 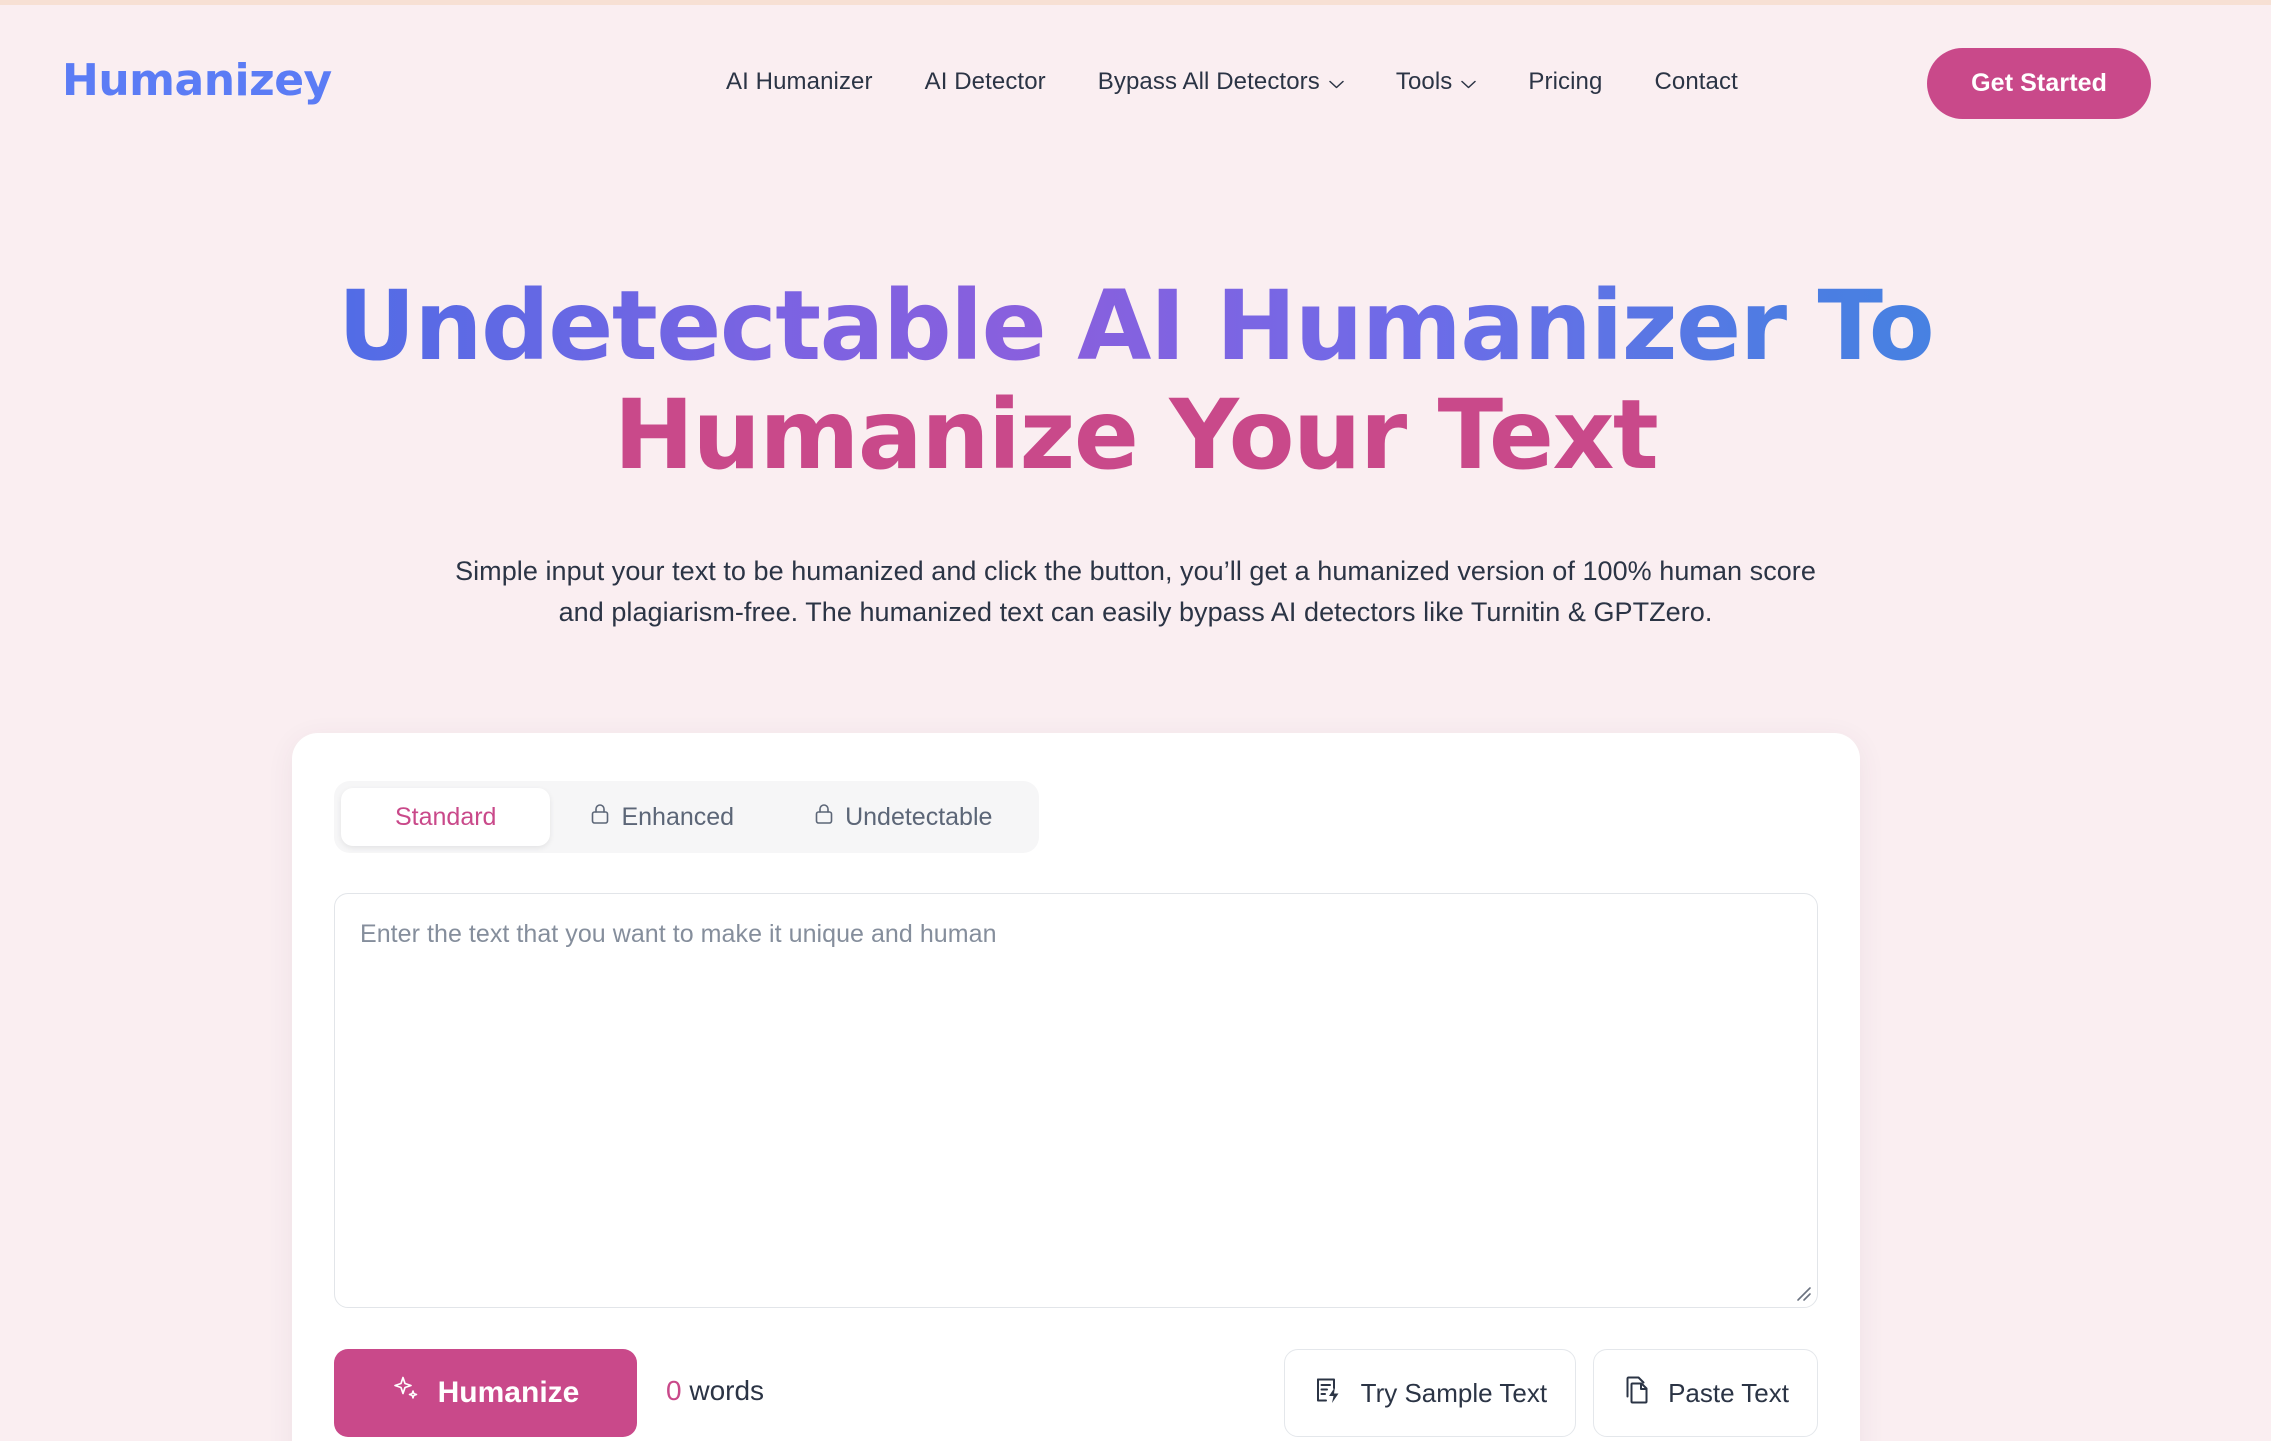 I want to click on tab-label: Enhanced, so click(x=678, y=816).